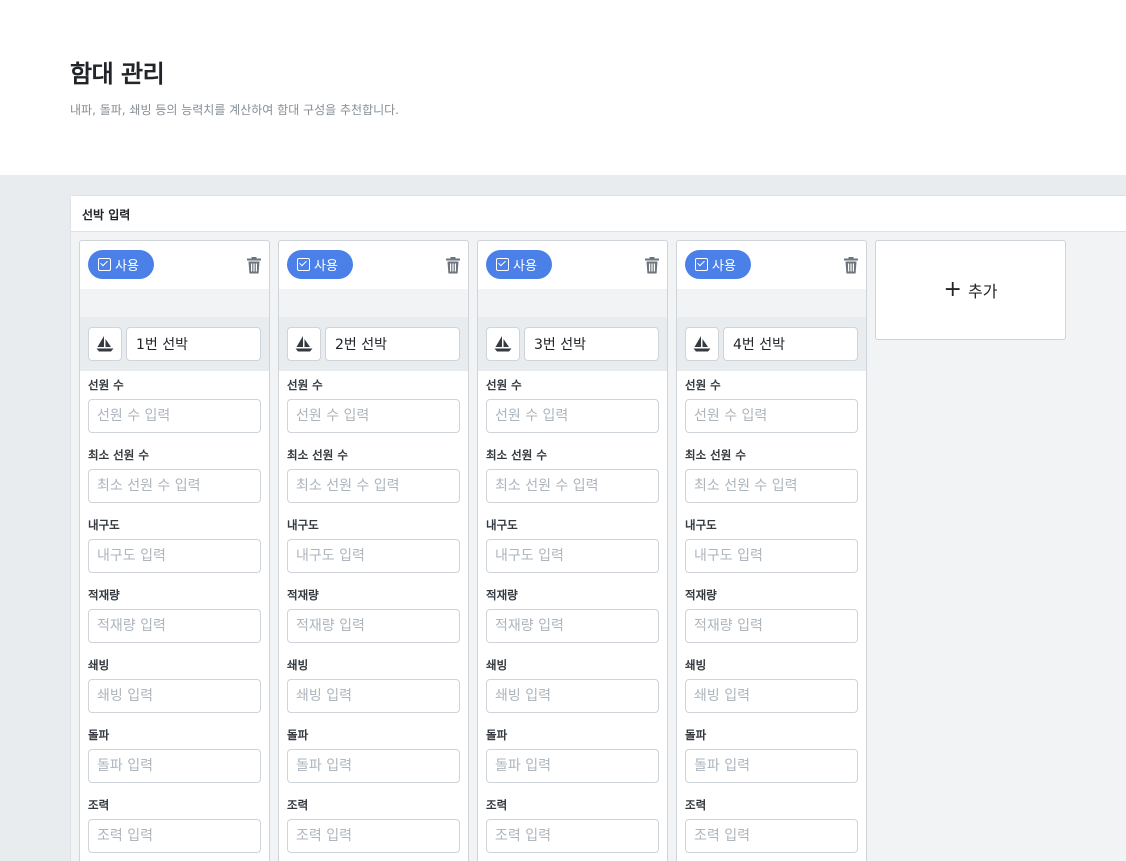  Describe the element at coordinates (952, 289) in the screenshot. I see `plus-icon: +` at that location.